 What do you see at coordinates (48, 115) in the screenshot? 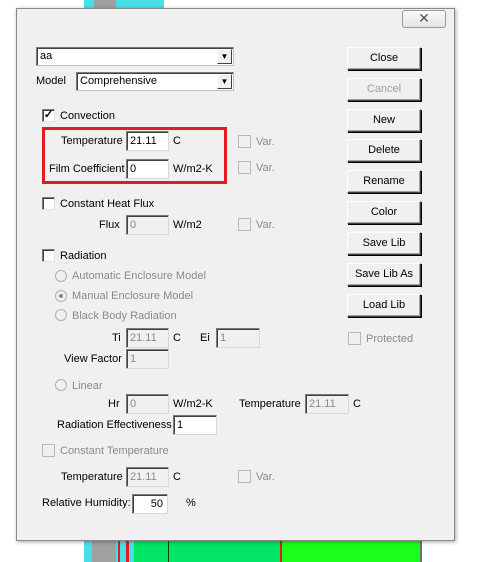
I see `convection-checkbox: ✓` at bounding box center [48, 115].